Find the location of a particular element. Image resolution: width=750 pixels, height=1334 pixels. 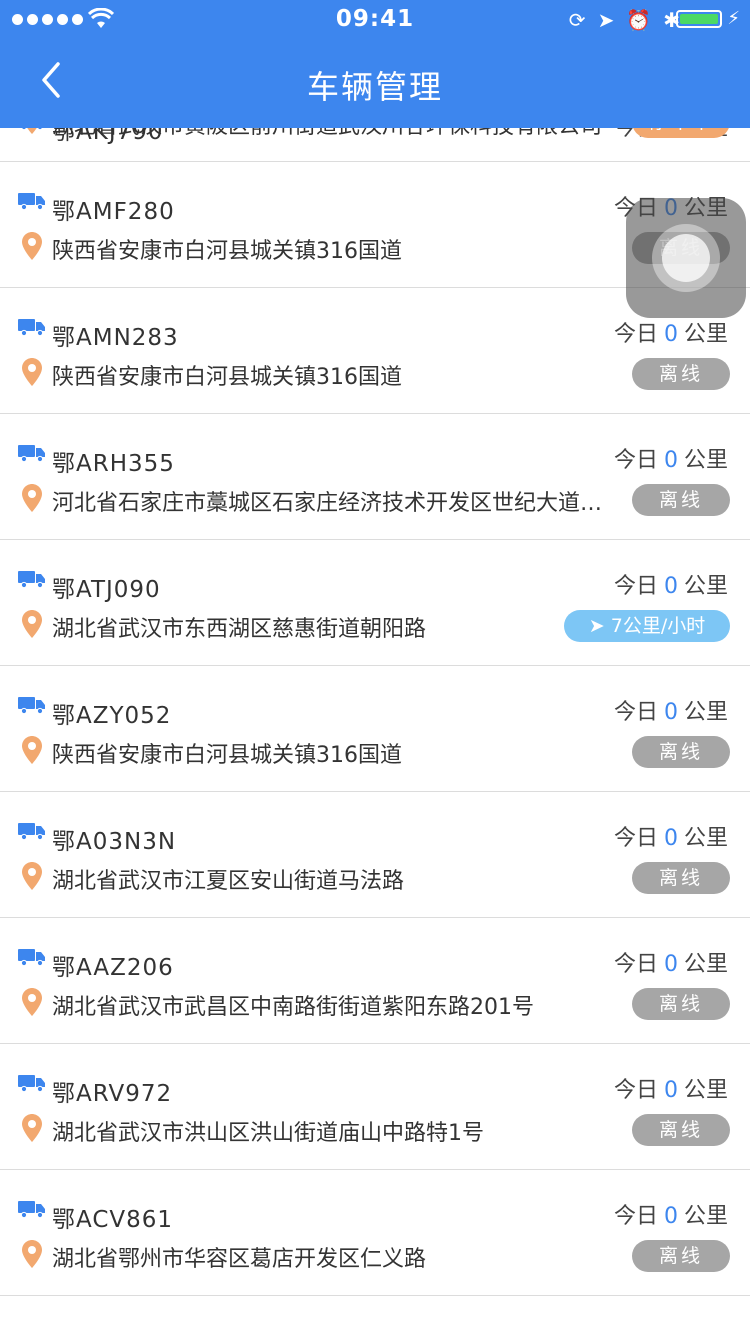

plate-number: 鄂ARV972 is located at coordinates (112, 1094).